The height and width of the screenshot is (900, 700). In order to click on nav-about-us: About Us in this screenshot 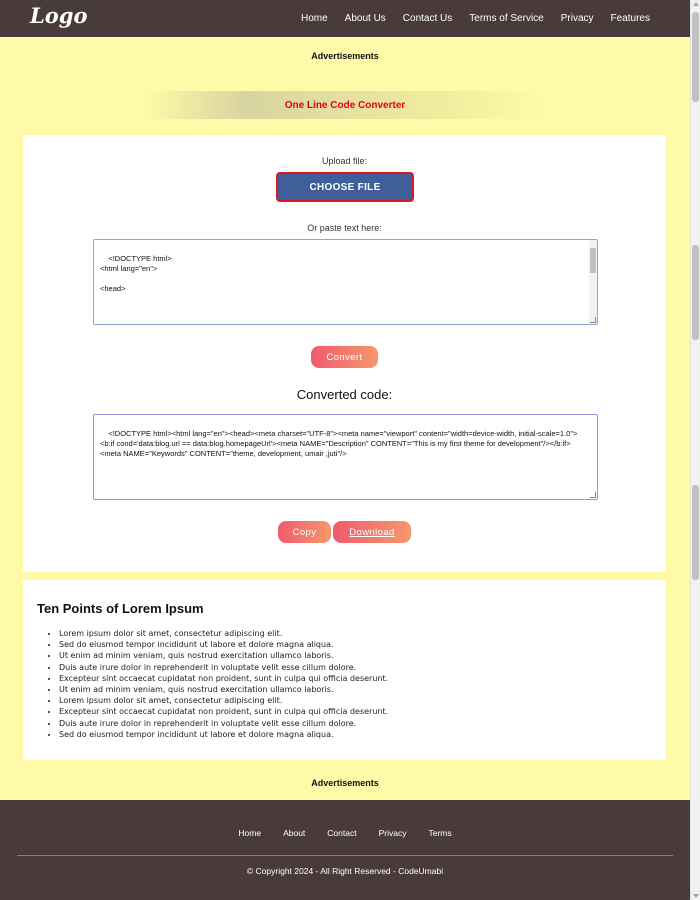, I will do `click(365, 18)`.